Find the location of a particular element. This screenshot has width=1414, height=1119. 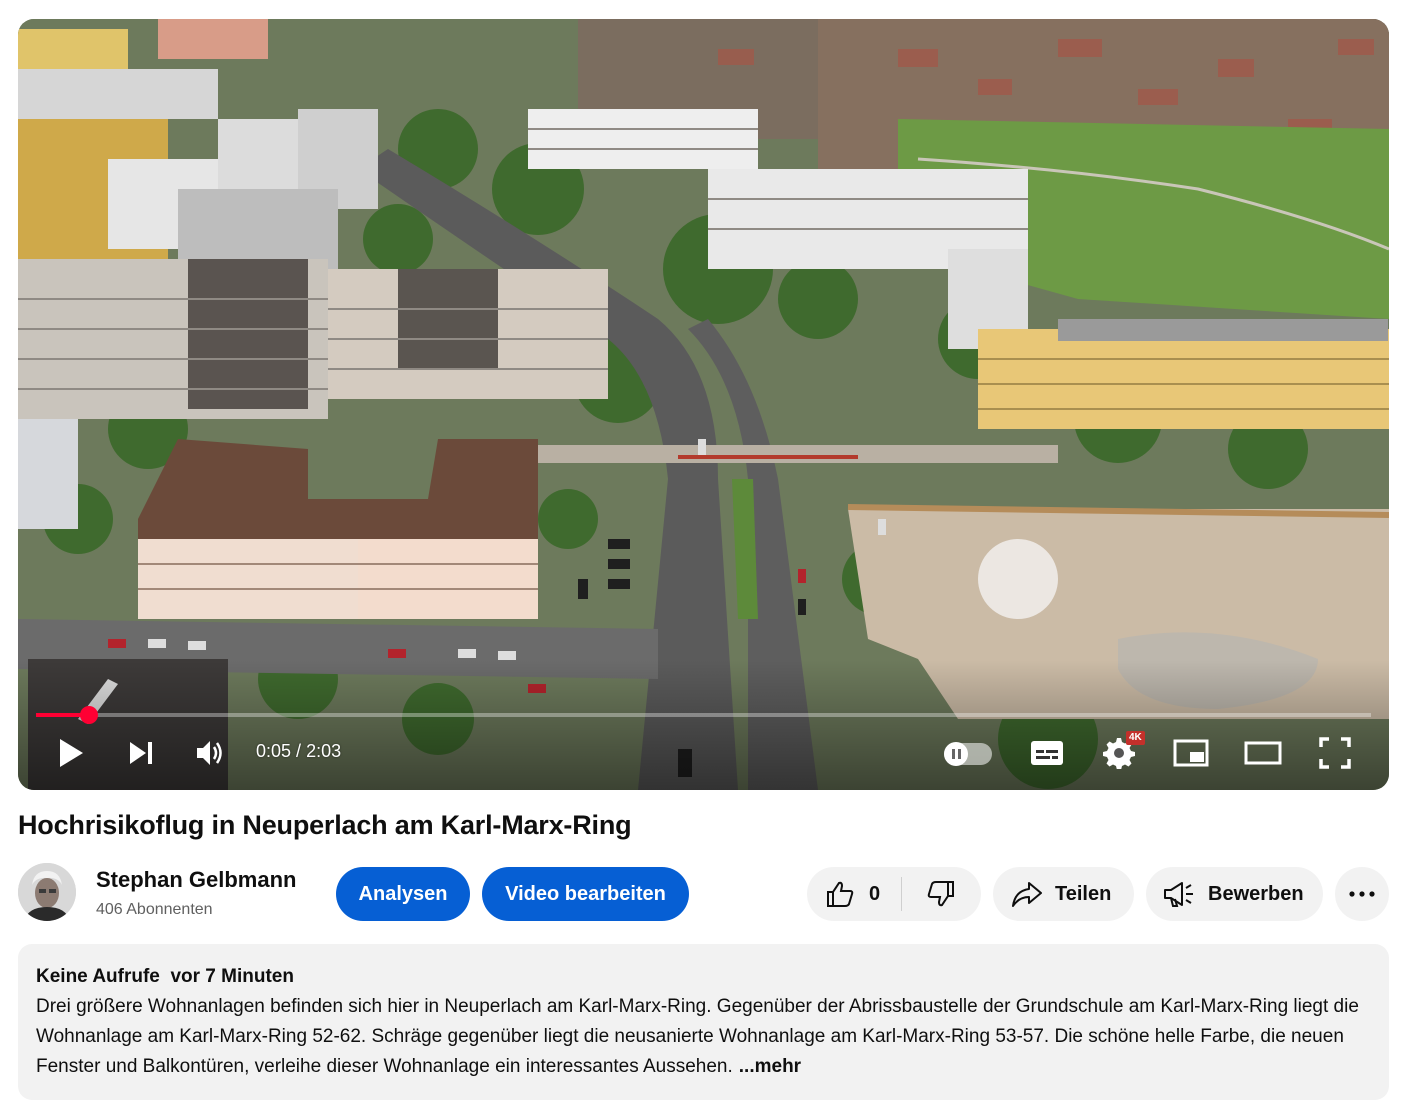

next-button is located at coordinates (141, 753).